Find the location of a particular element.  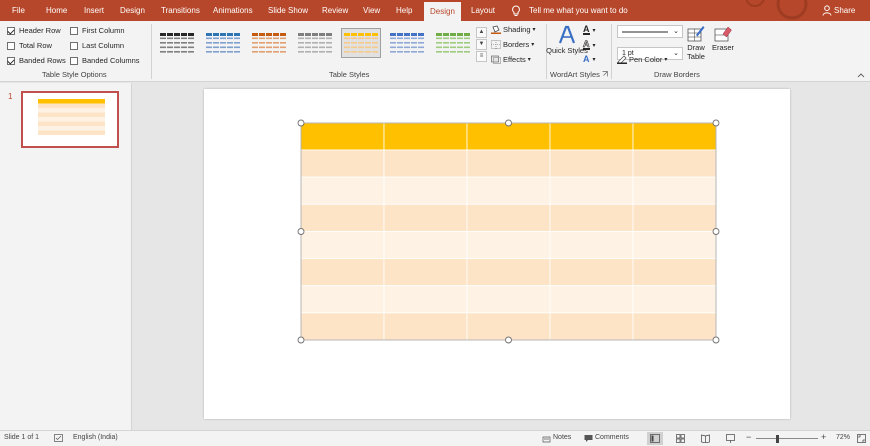

tab-home: Home is located at coordinates (56, 10).